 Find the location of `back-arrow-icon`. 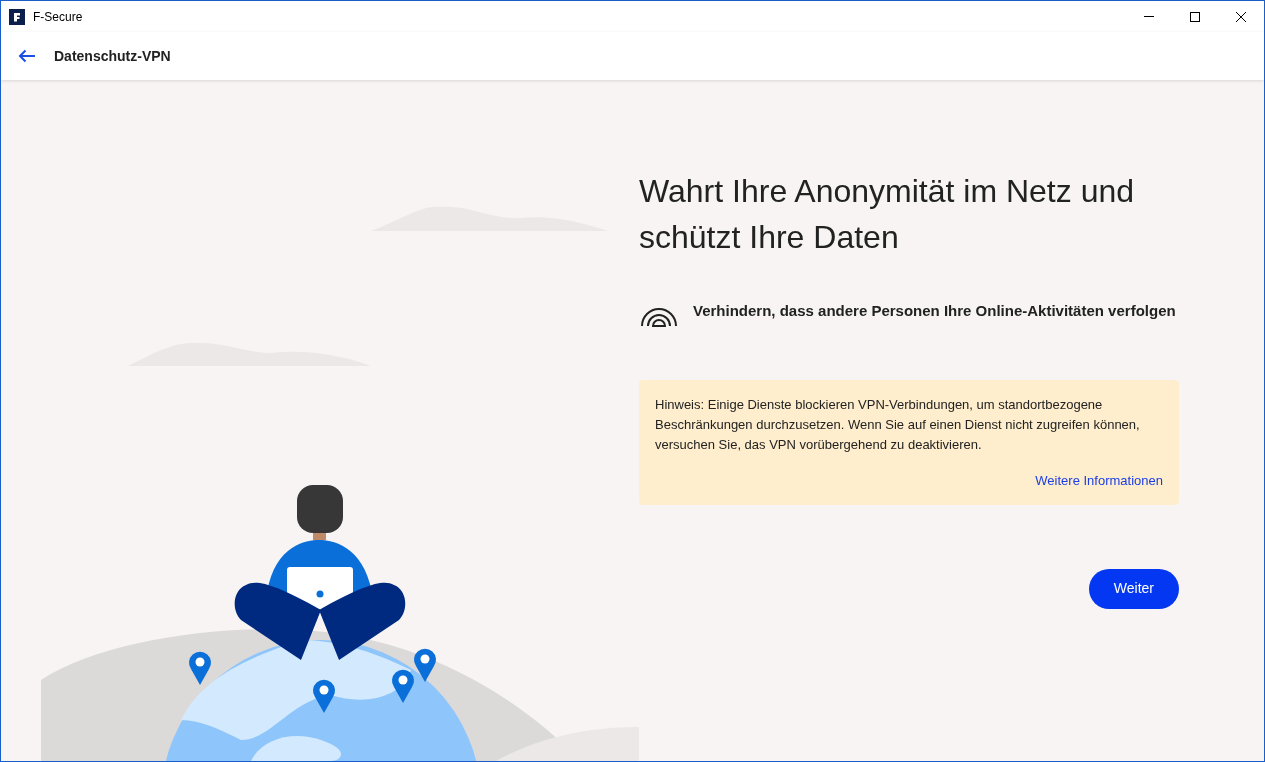

back-arrow-icon is located at coordinates (27, 56).